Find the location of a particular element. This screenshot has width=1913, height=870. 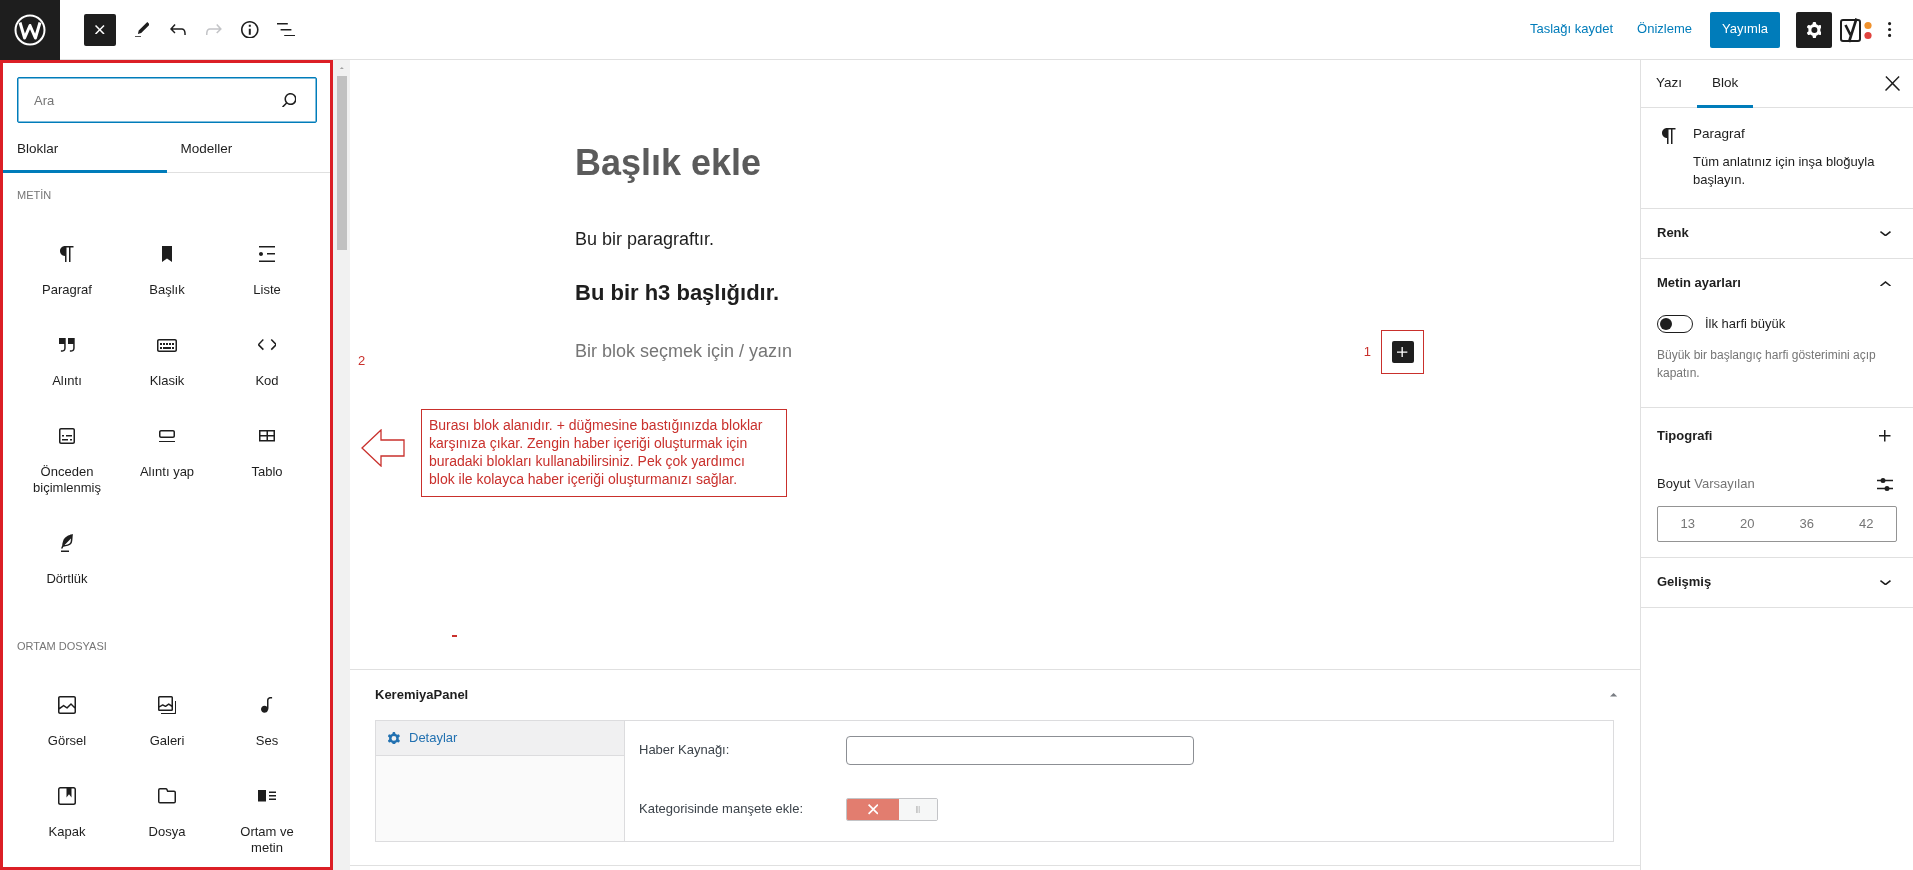

search-icon is located at coordinates (289, 100).